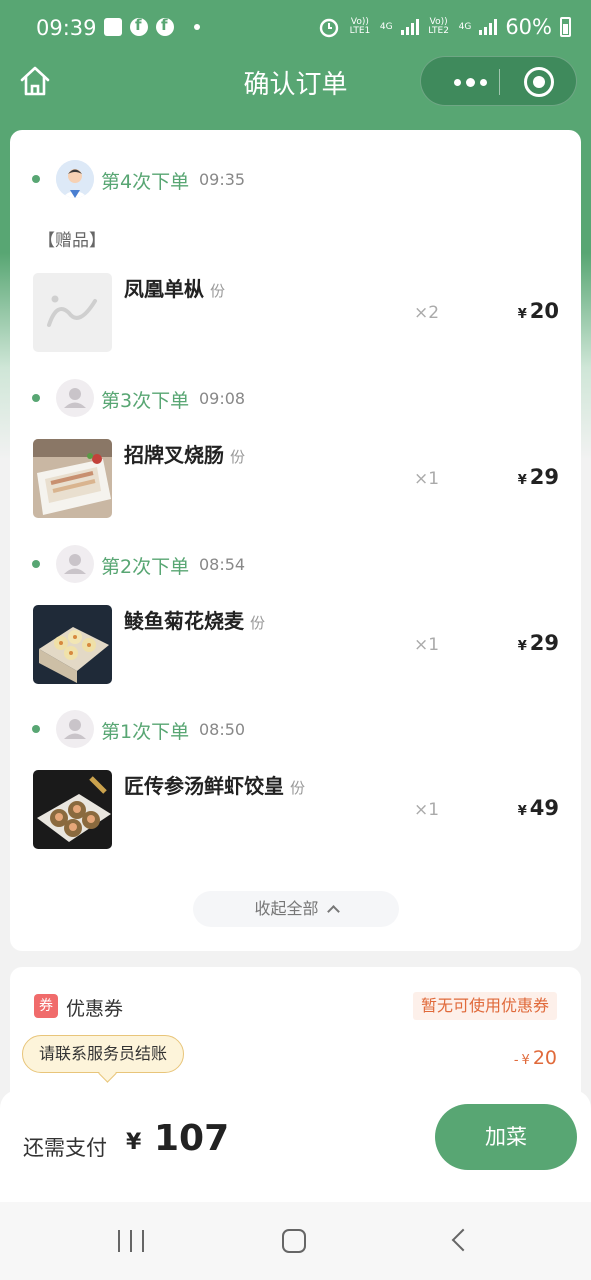 The image size is (591, 1280). I want to click on pay-amount: 107, so click(192, 1138).